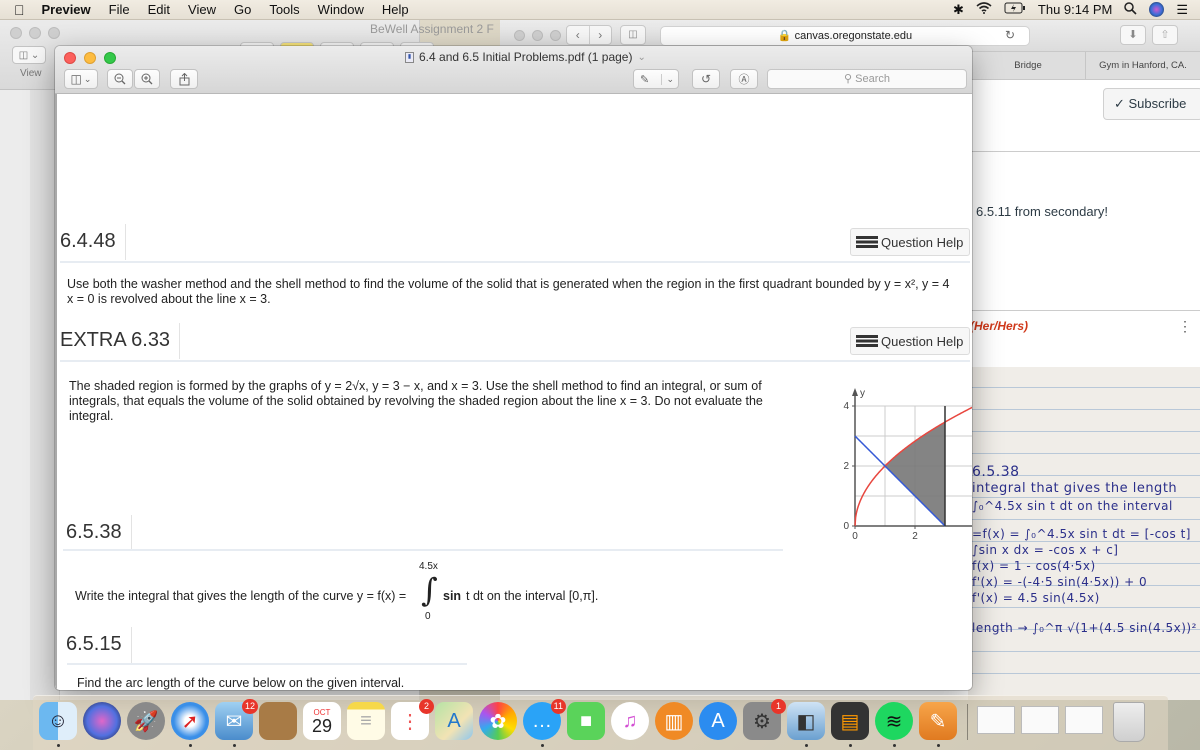  Describe the element at coordinates (120, 79) in the screenshot. I see `zoom-out-button` at that location.